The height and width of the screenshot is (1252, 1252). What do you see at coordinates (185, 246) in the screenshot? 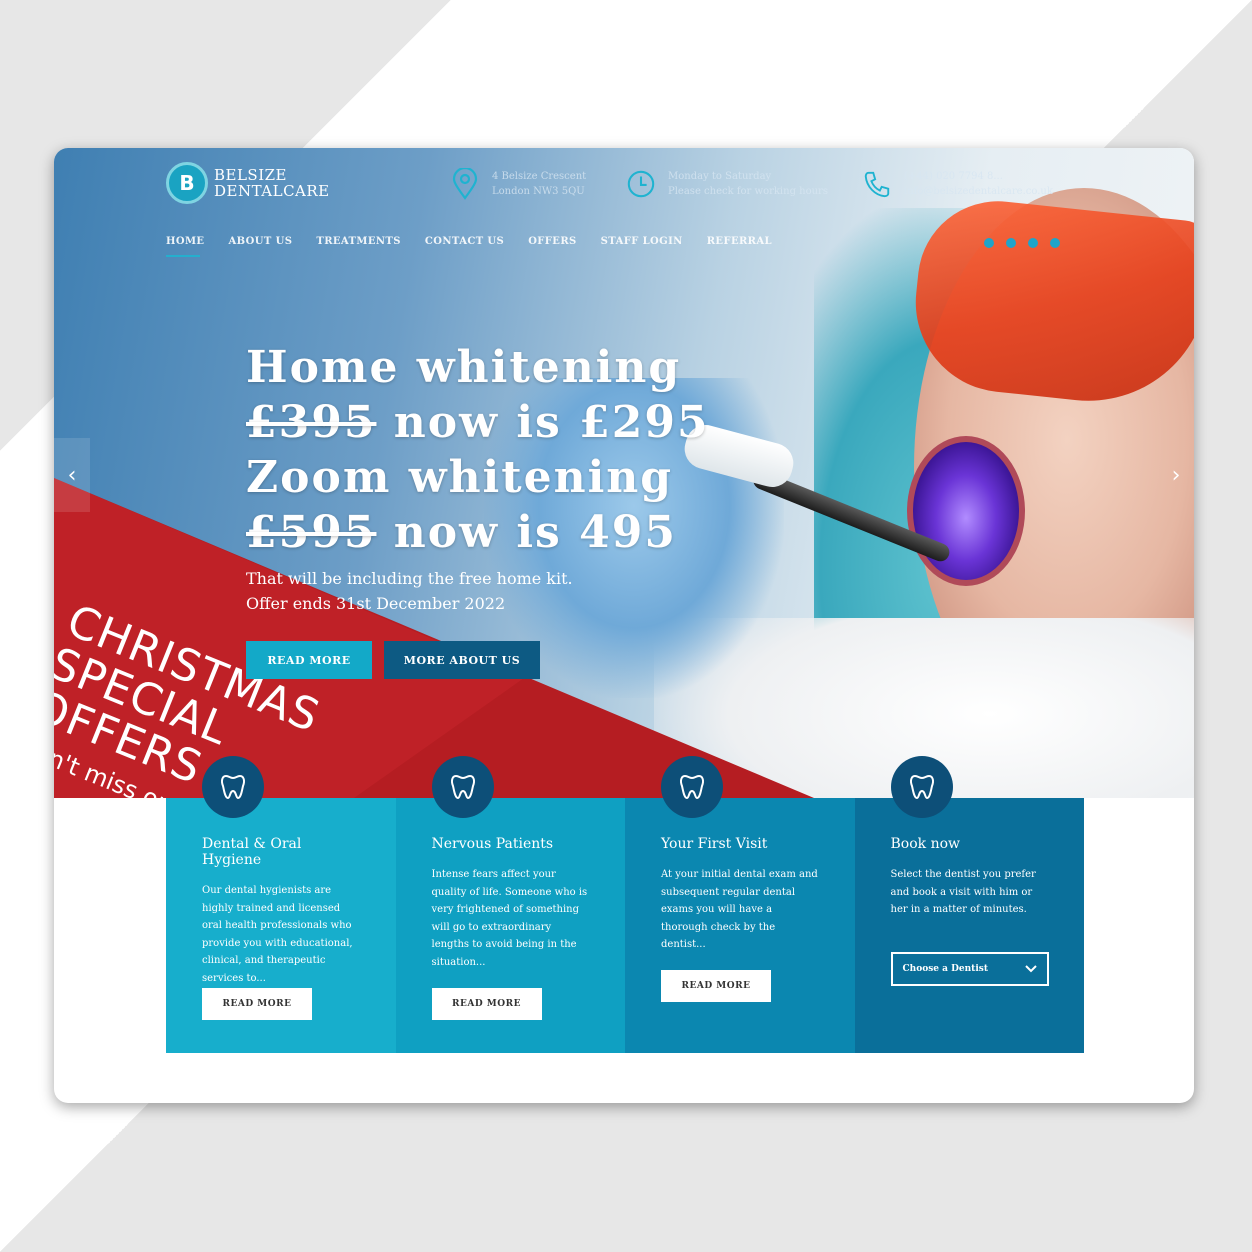
I see `nav-home: HOME` at bounding box center [185, 246].